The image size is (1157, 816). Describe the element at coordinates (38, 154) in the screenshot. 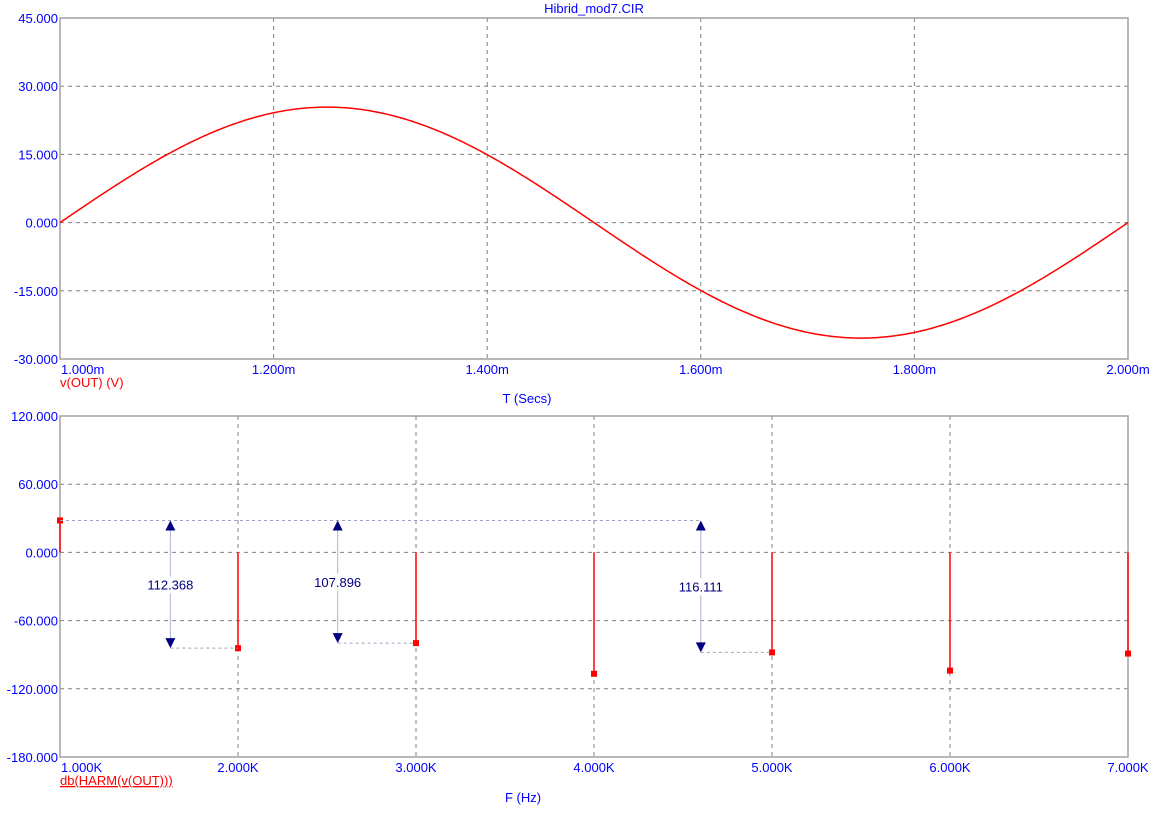

I see `y-tick-label: 15.000` at that location.